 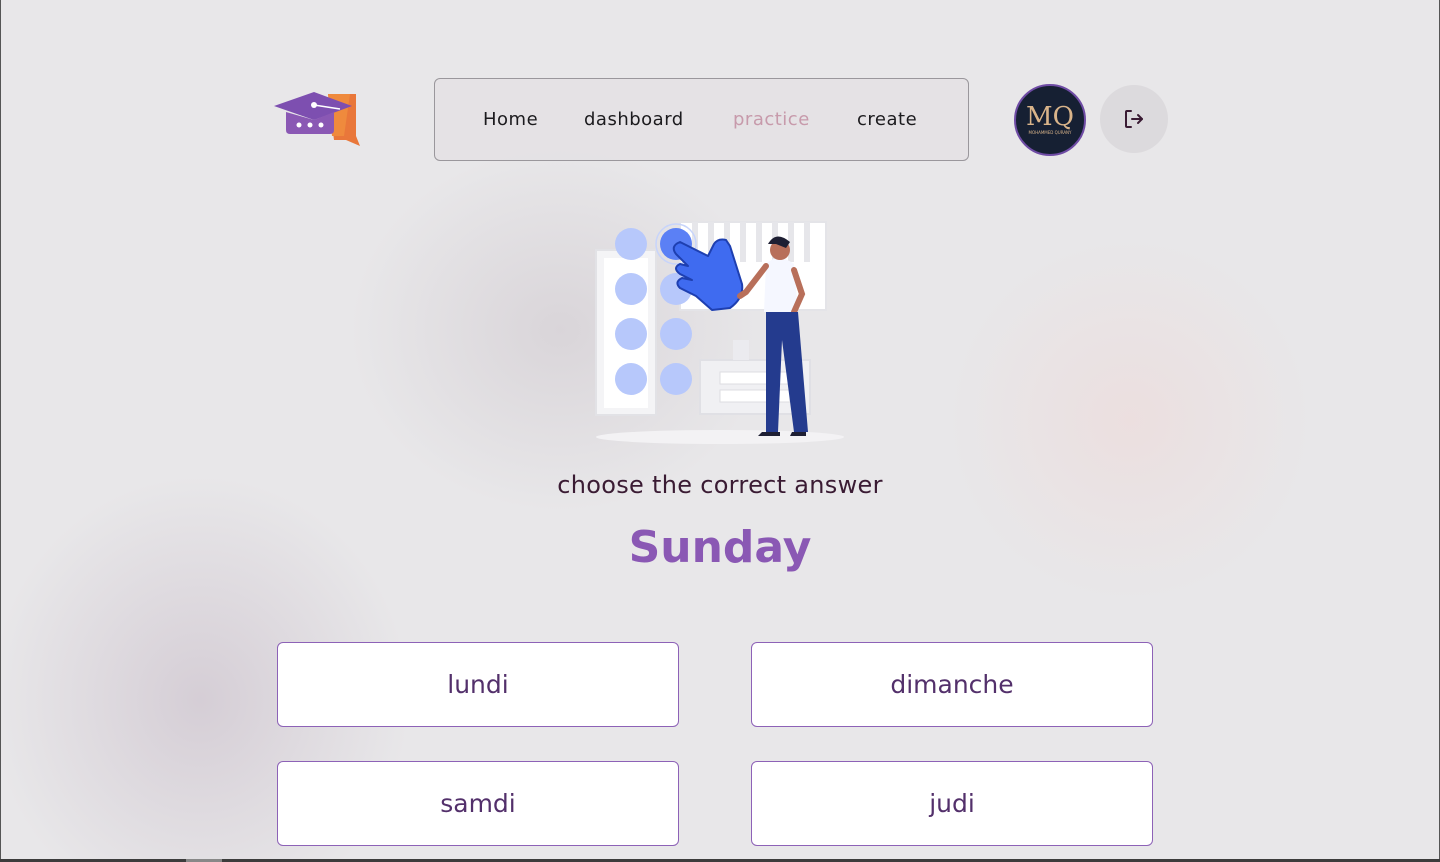 I want to click on person-choosing-illustration, so click(x=719, y=332).